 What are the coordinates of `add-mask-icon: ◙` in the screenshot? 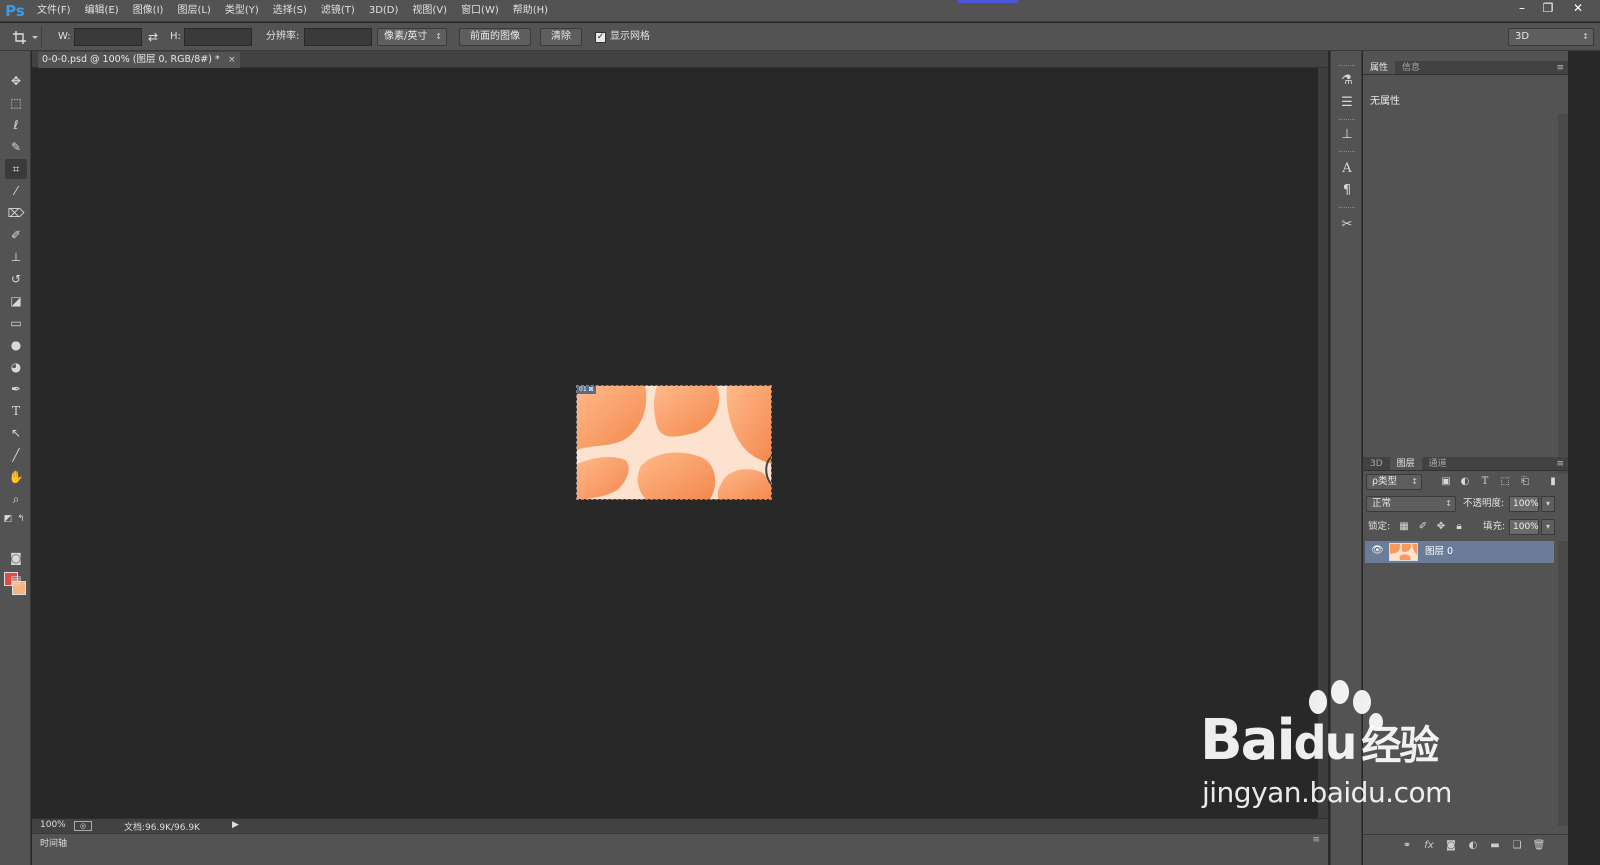 It's located at (1451, 846).